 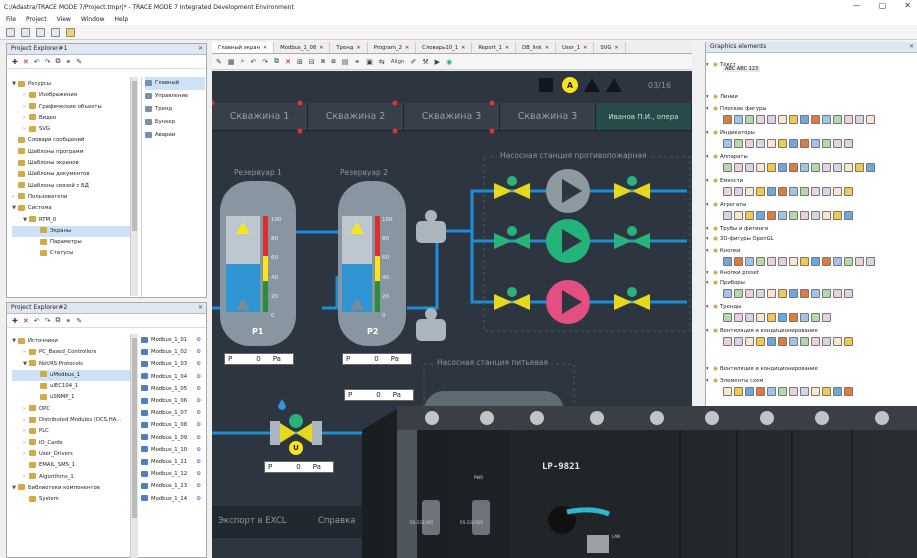 I want to click on screen-list-item: Тренд, so click(x=175, y=109).